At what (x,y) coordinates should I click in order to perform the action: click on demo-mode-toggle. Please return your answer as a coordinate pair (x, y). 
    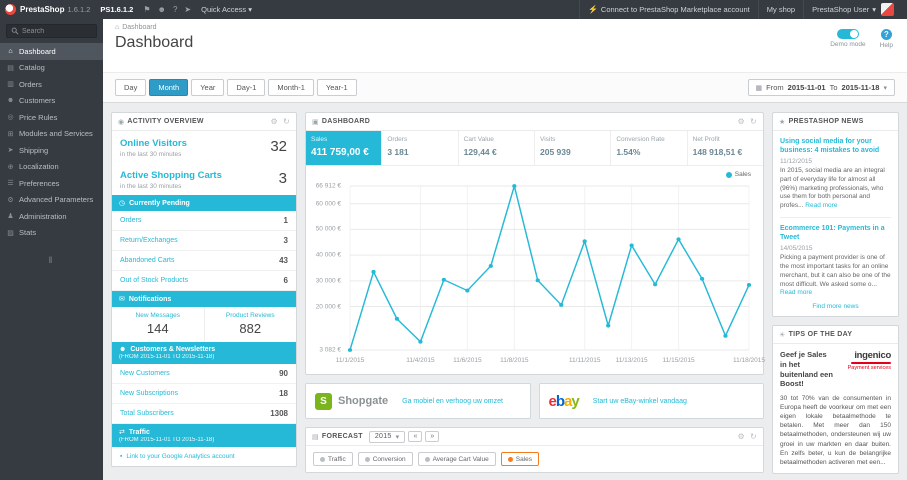
    Looking at the image, I should click on (847, 34).